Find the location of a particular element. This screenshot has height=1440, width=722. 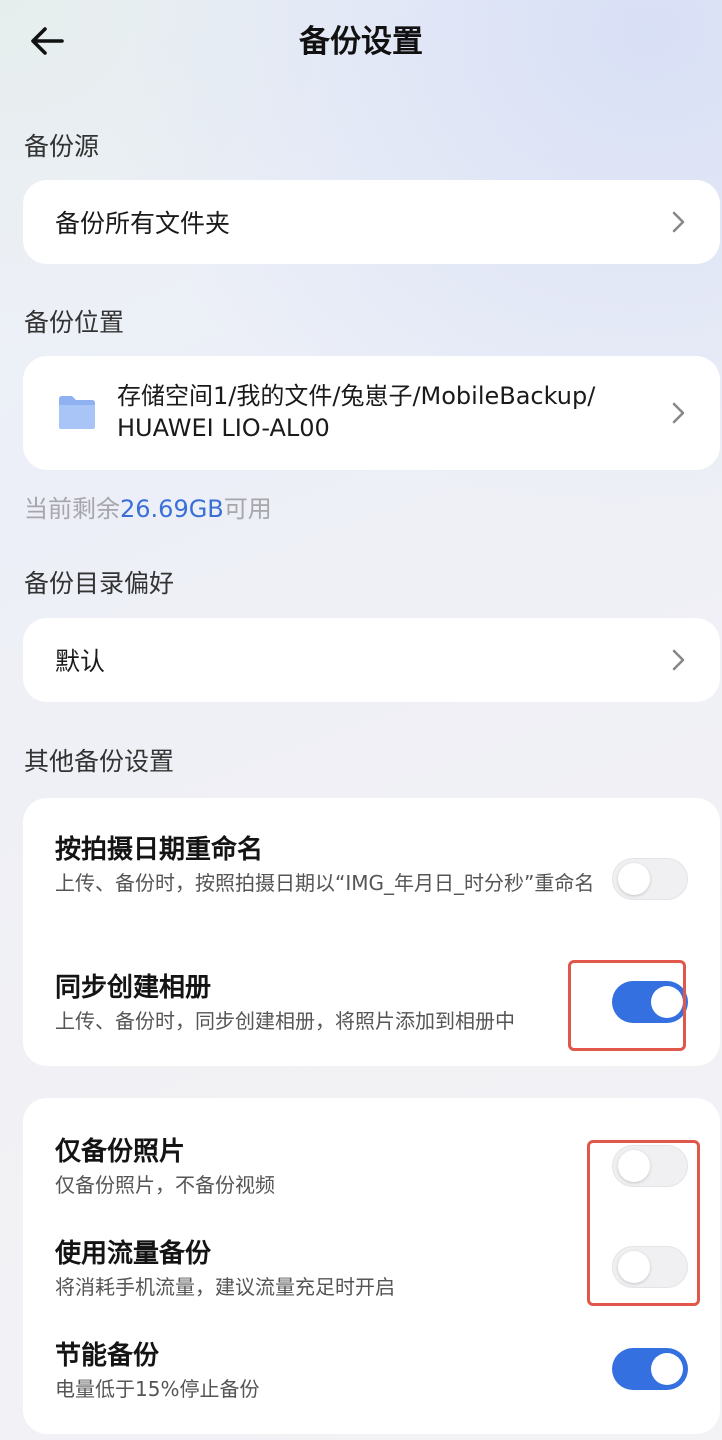

backup-source-row: 备份所有文件夹 is located at coordinates (371, 222).